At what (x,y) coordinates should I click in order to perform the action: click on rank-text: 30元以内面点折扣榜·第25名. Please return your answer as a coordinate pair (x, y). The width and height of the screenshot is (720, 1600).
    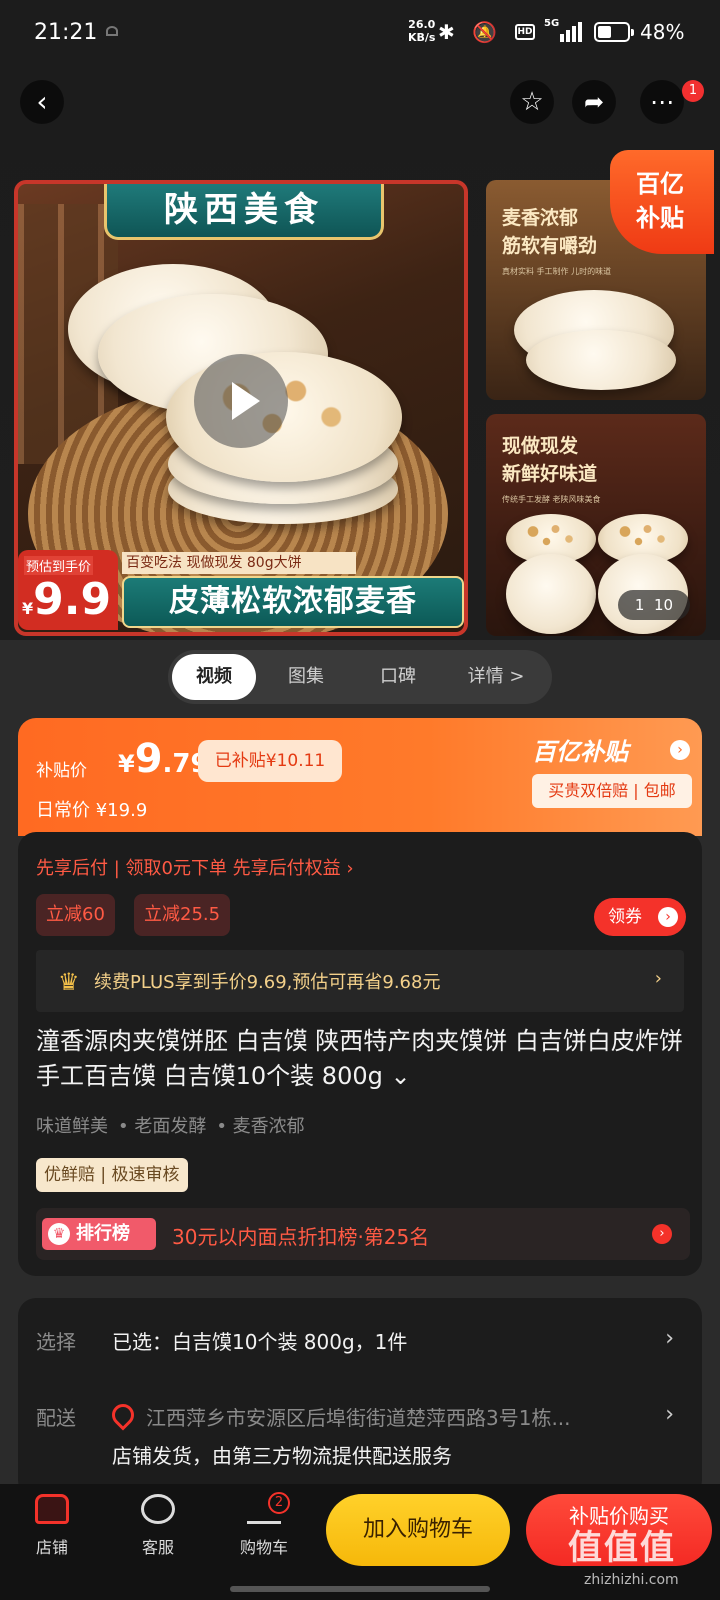
    Looking at the image, I should click on (301, 1237).